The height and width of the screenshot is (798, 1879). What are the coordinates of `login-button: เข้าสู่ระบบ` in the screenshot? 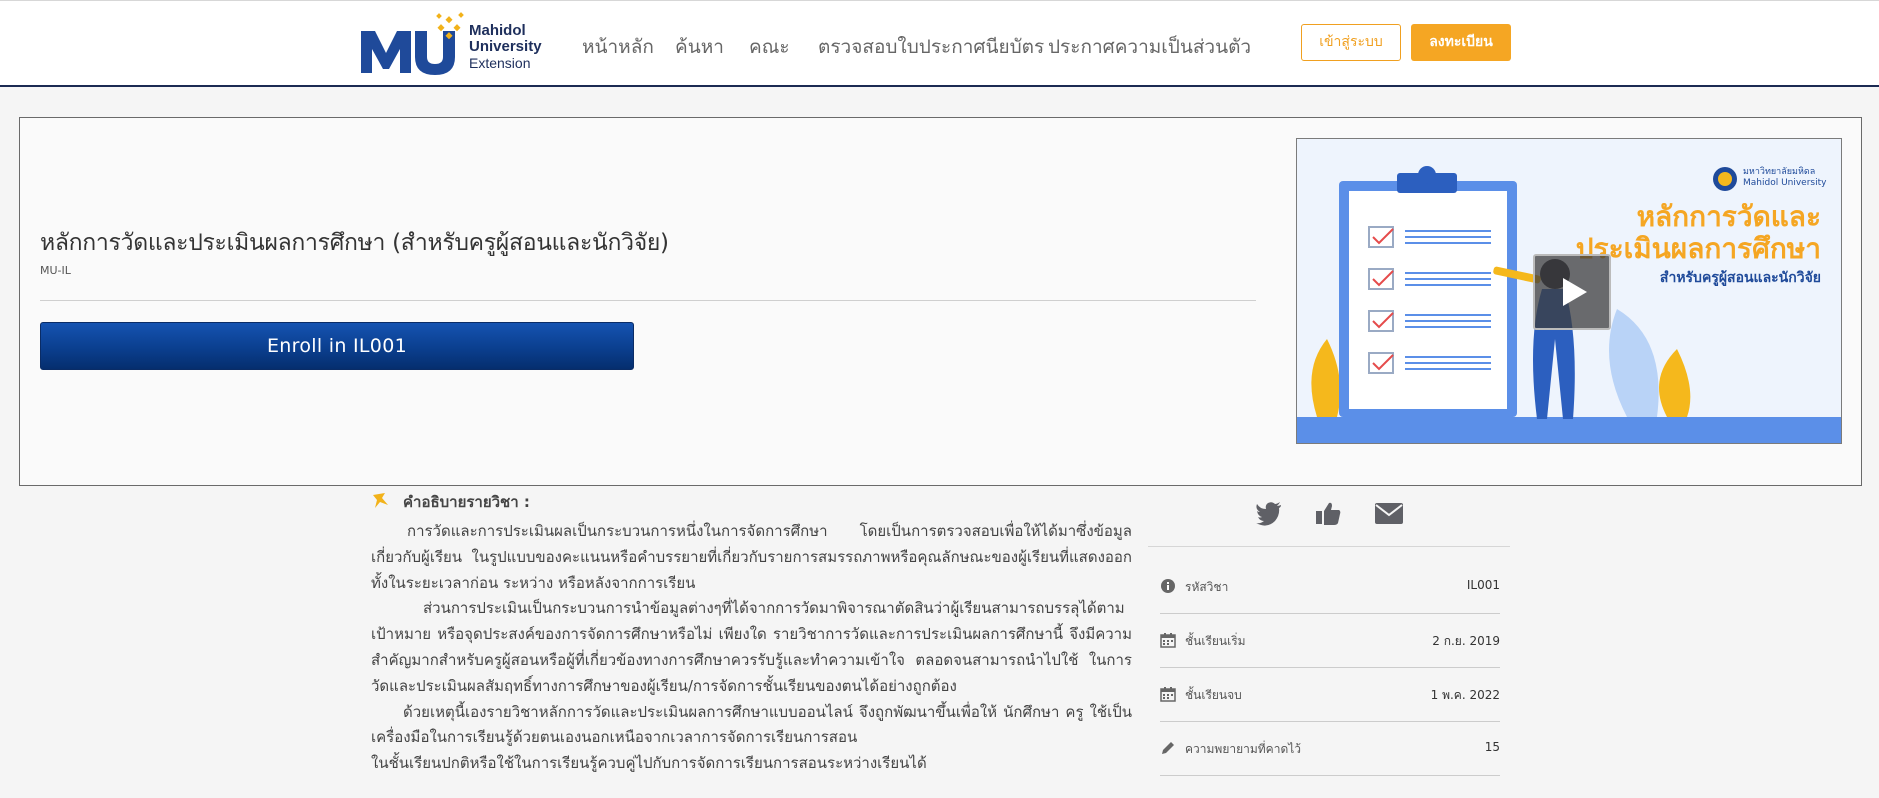 It's located at (1351, 42).